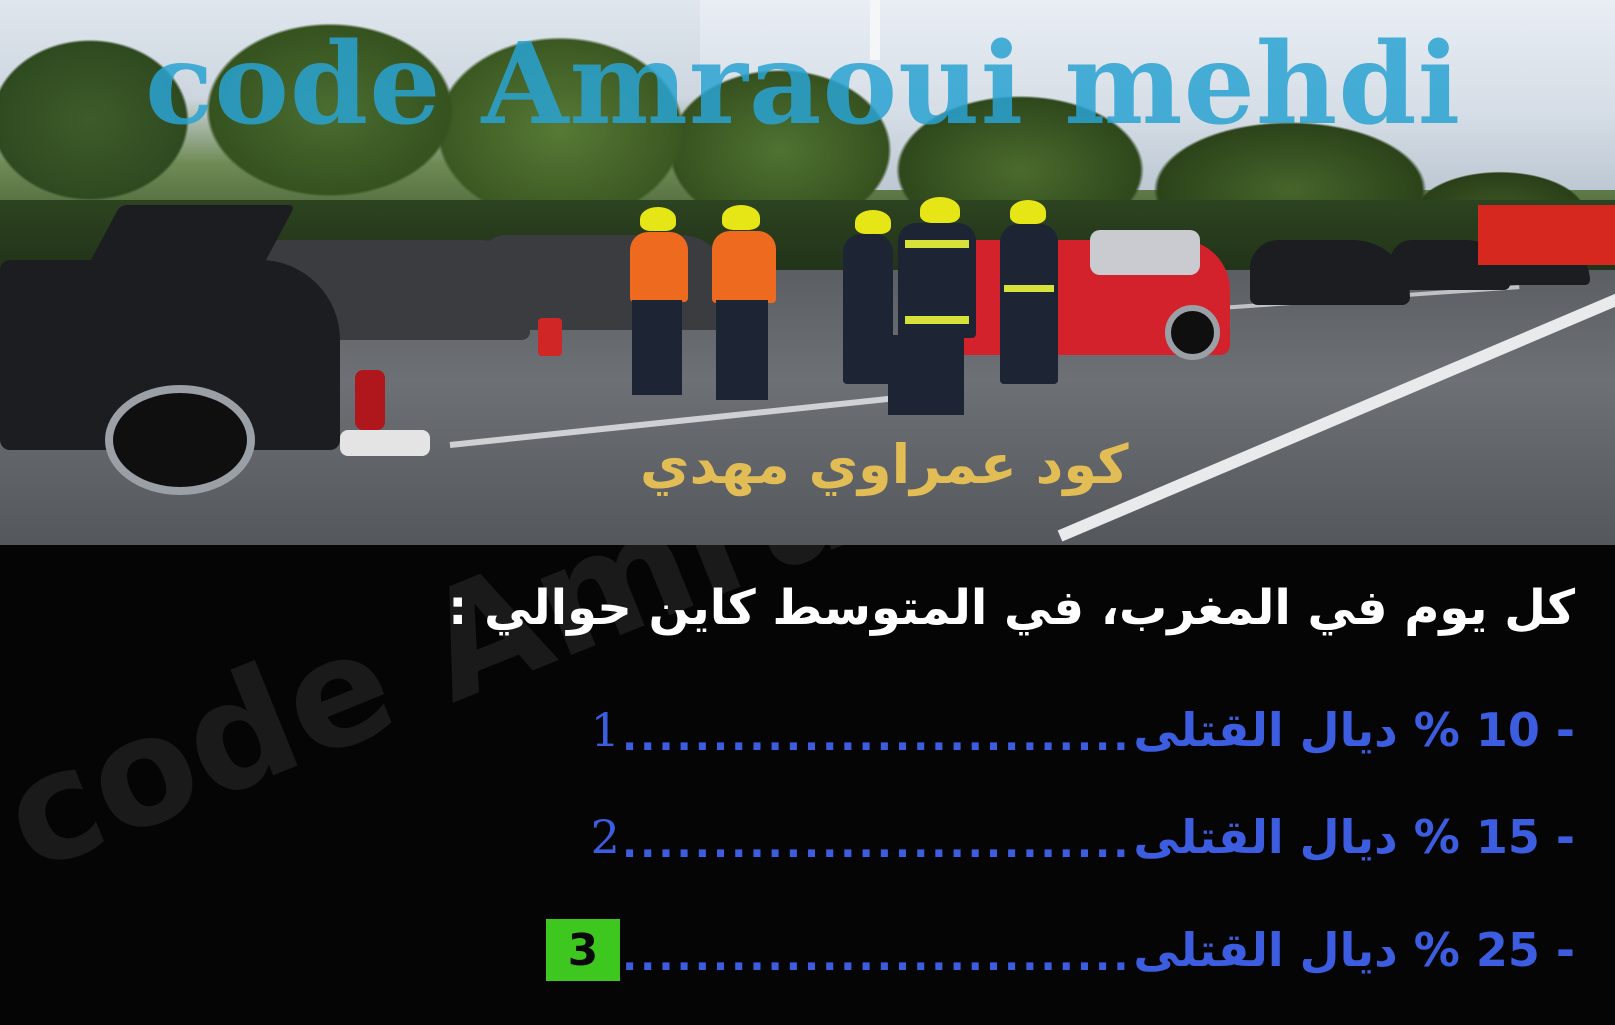 The image size is (1615, 1025). What do you see at coordinates (1354, 950) in the screenshot?
I see `answer-text: - 25 % ديال القتلى` at bounding box center [1354, 950].